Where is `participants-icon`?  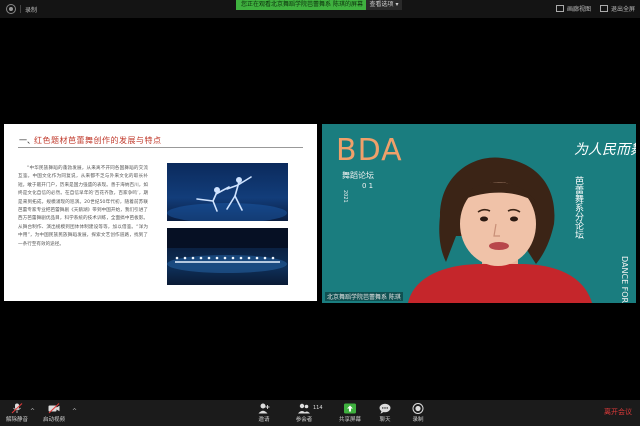 participants-icon is located at coordinates (304, 408).